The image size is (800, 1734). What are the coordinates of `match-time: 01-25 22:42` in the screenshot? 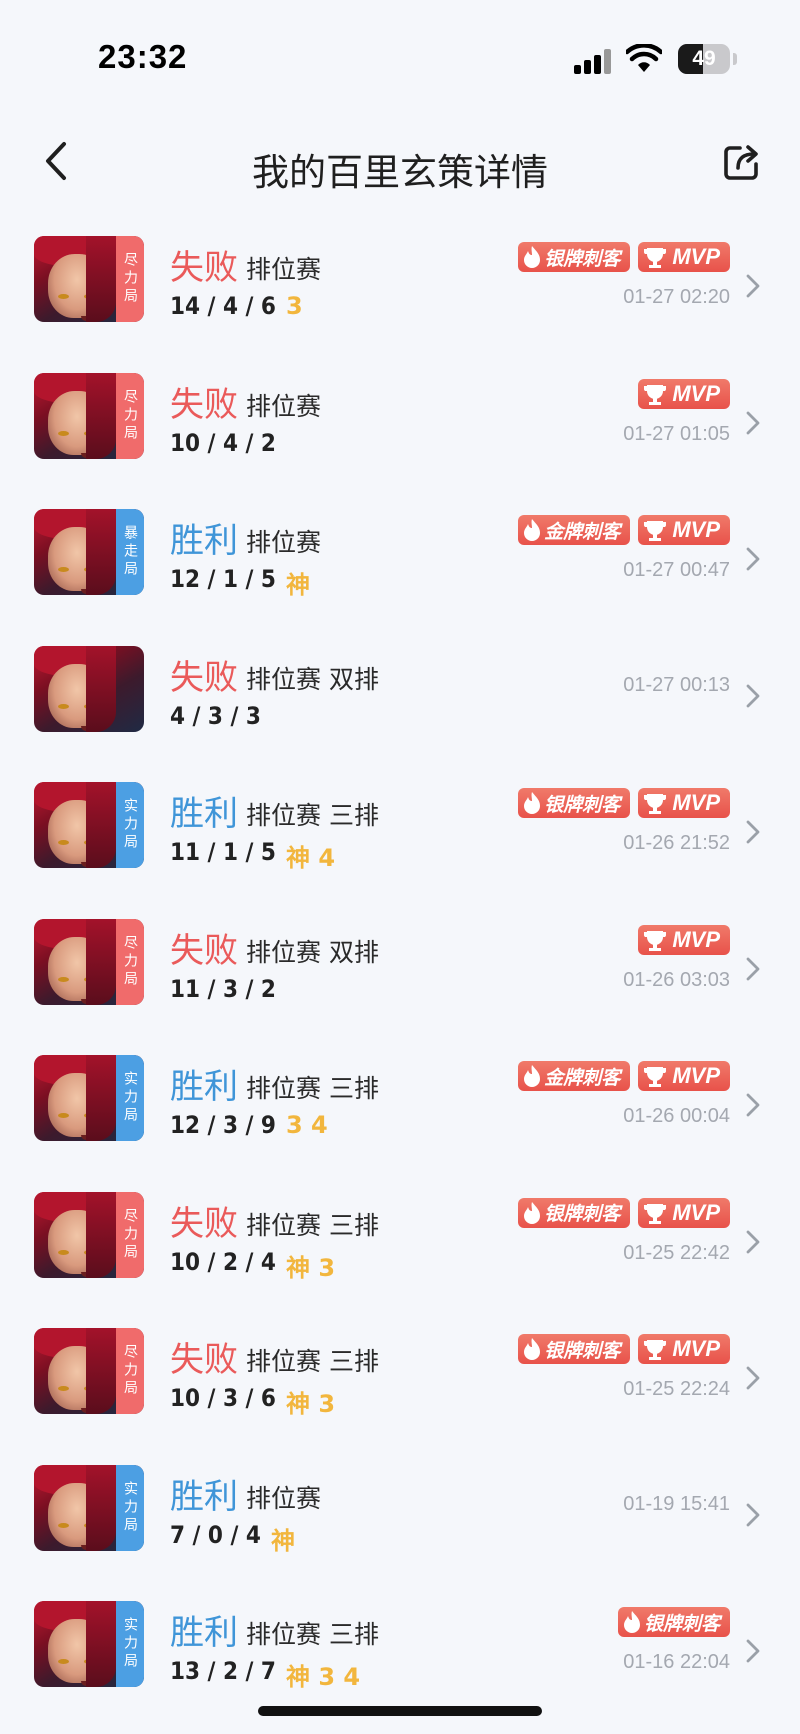 It's located at (676, 1252).